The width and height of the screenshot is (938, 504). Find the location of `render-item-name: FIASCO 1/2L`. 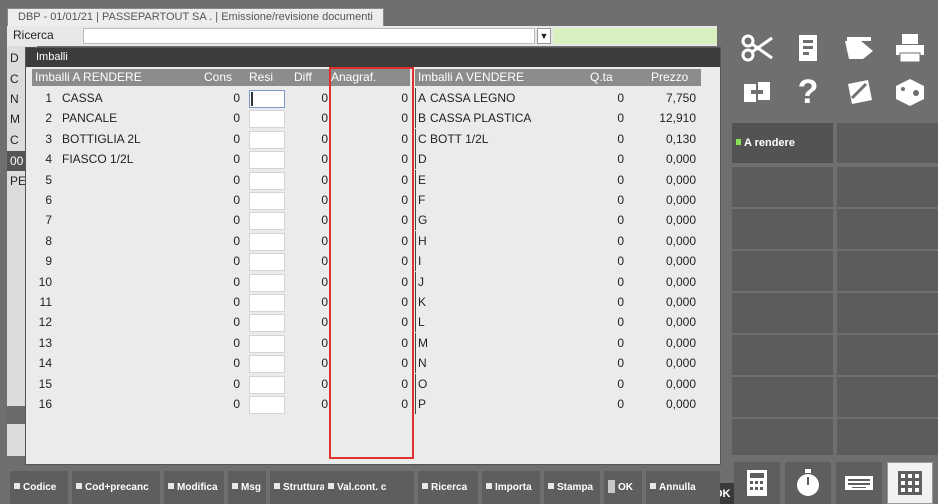

render-item-name: FIASCO 1/2L is located at coordinates (98, 159).